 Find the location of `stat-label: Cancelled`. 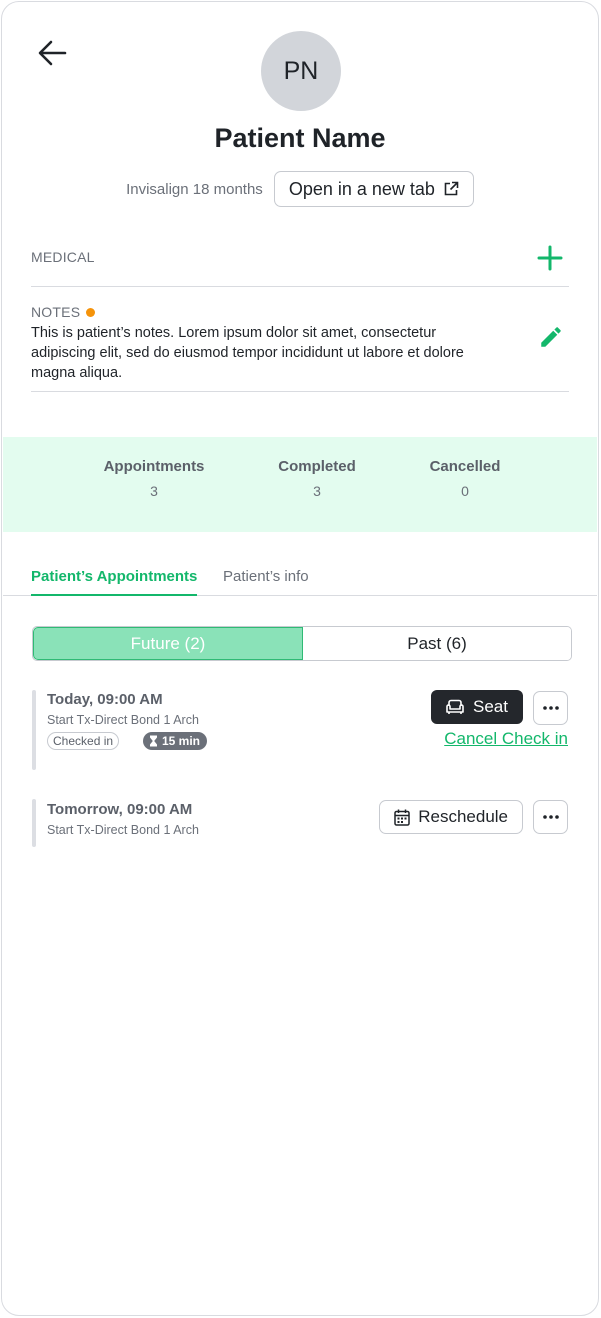

stat-label: Cancelled is located at coordinates (465, 466).